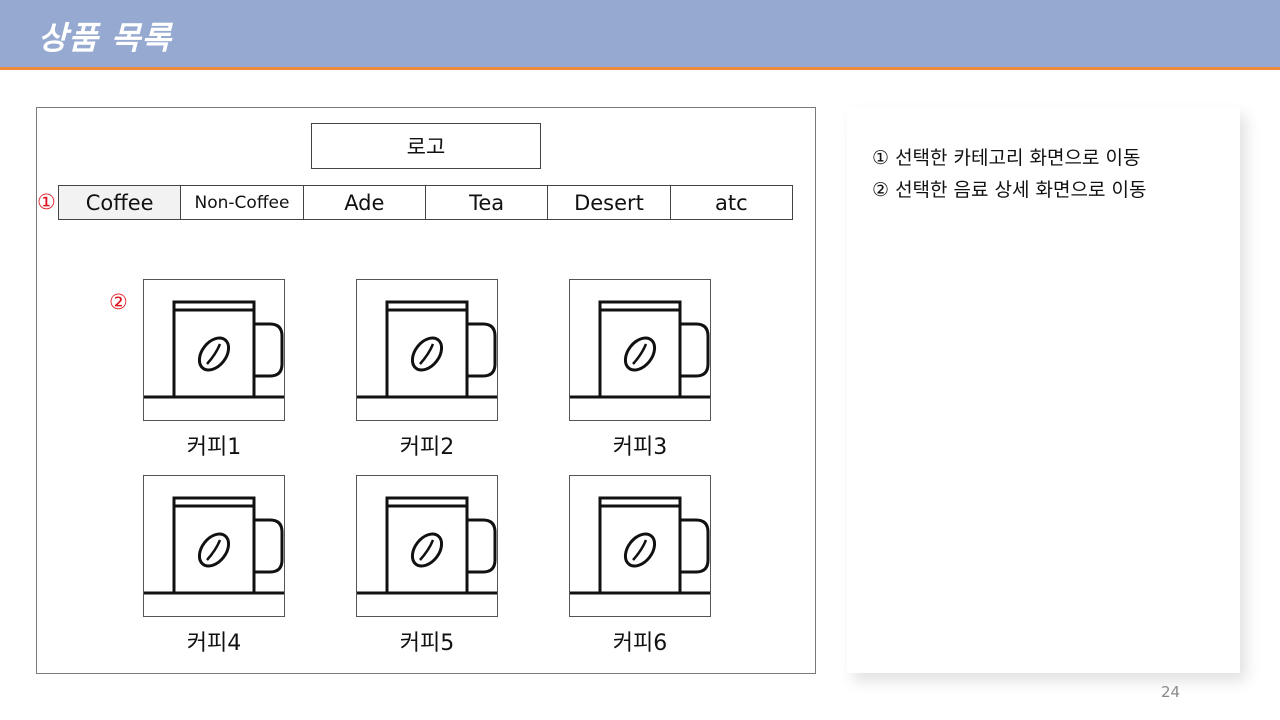 This screenshot has width=1280, height=720. I want to click on product-card-4: 커피4, so click(214, 566).